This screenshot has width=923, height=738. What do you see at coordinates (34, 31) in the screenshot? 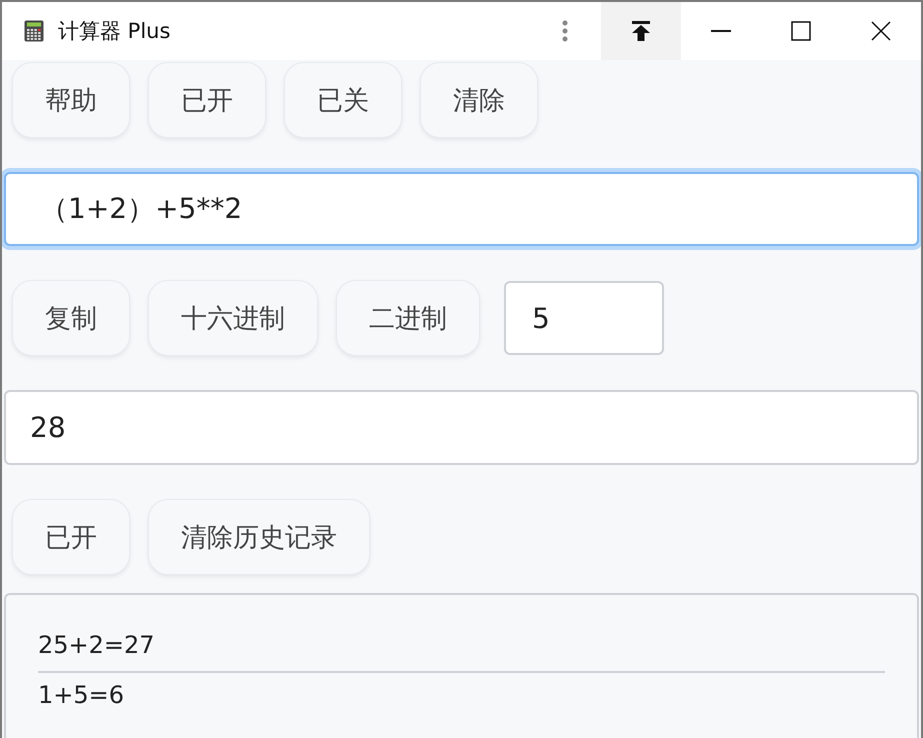
I see `calculator-icon` at bounding box center [34, 31].